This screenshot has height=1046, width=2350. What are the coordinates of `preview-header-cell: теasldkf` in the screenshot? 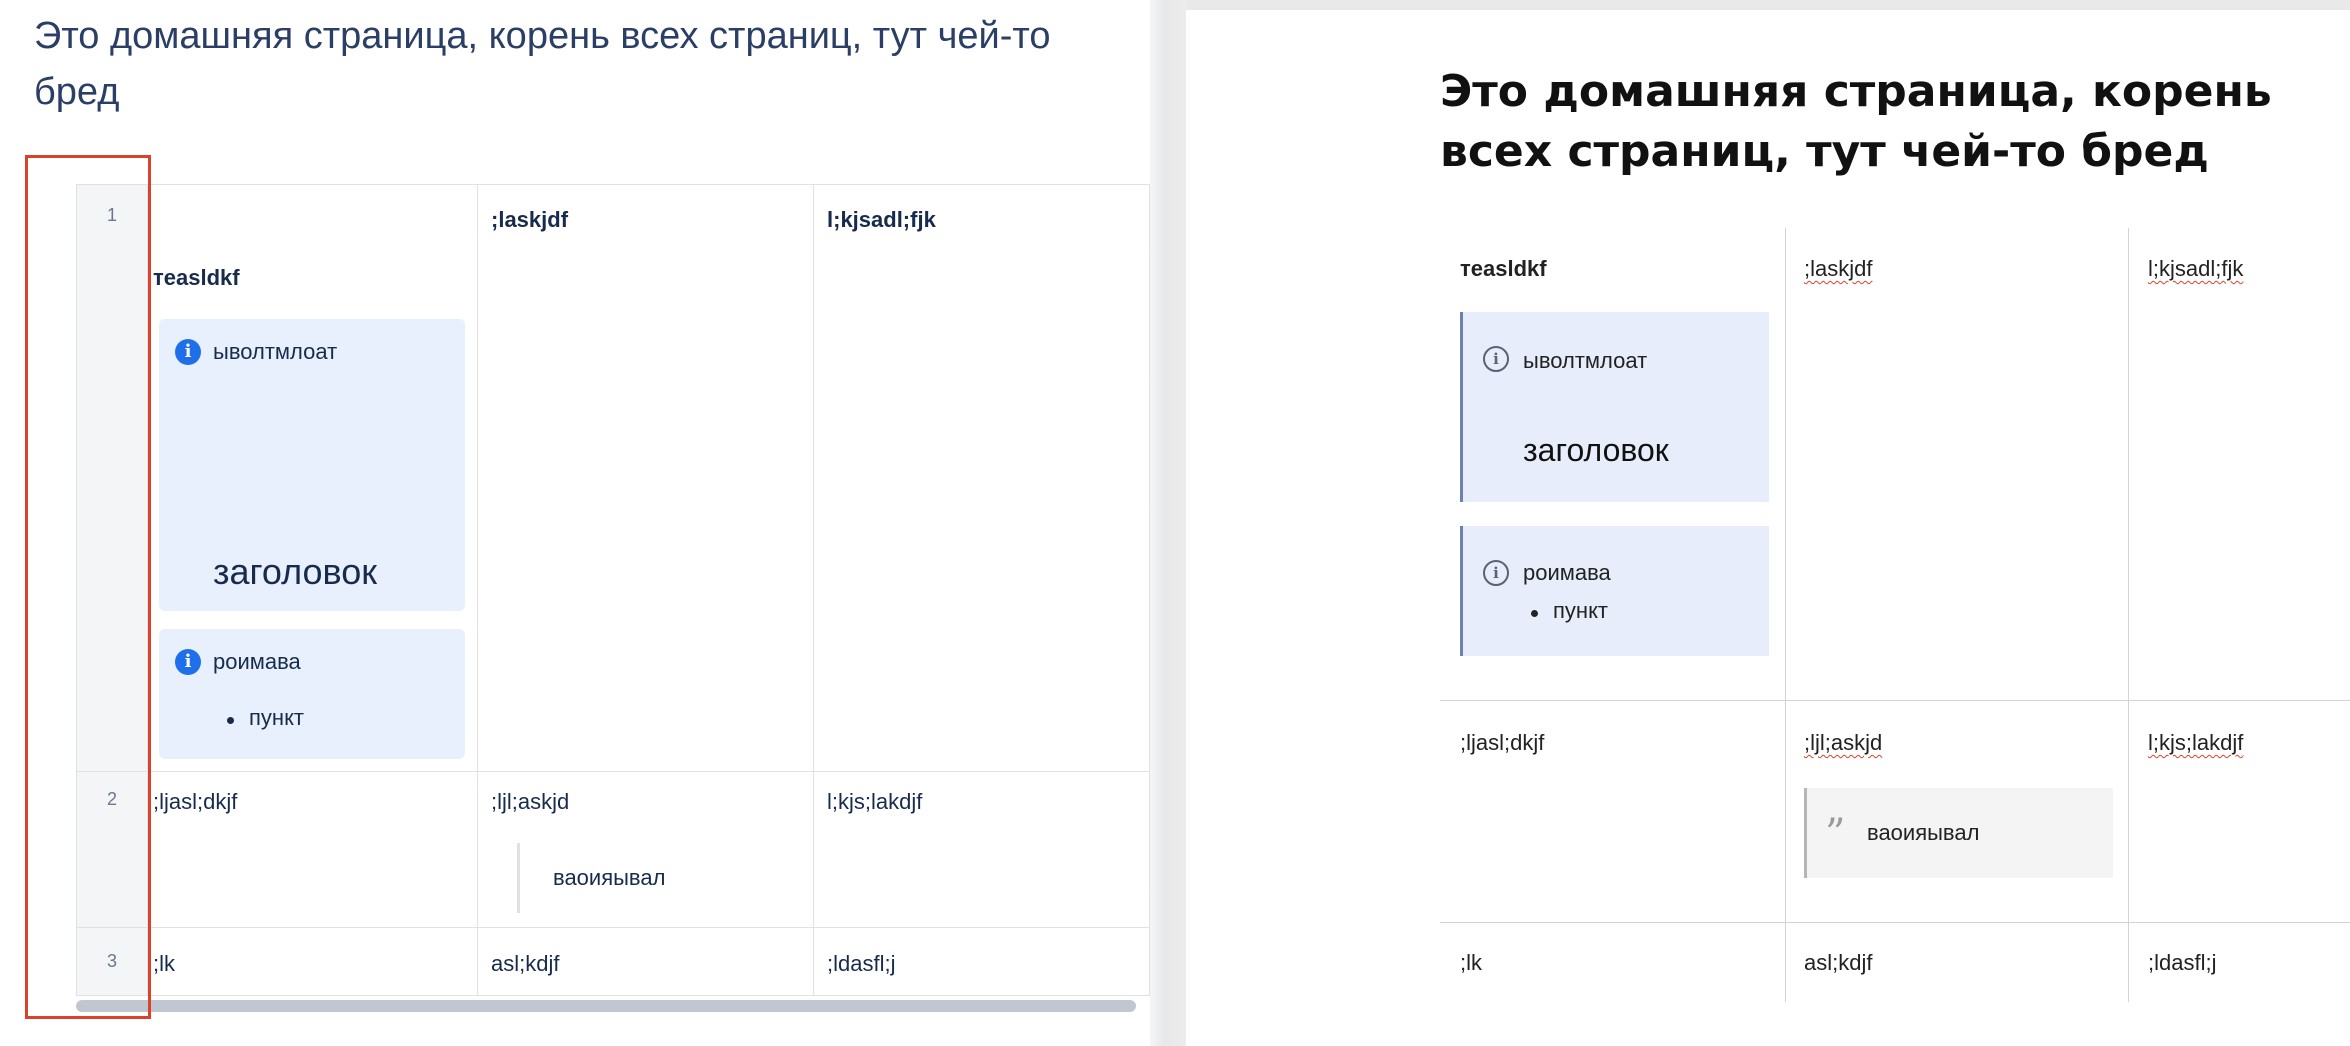 It's located at (1503, 268).